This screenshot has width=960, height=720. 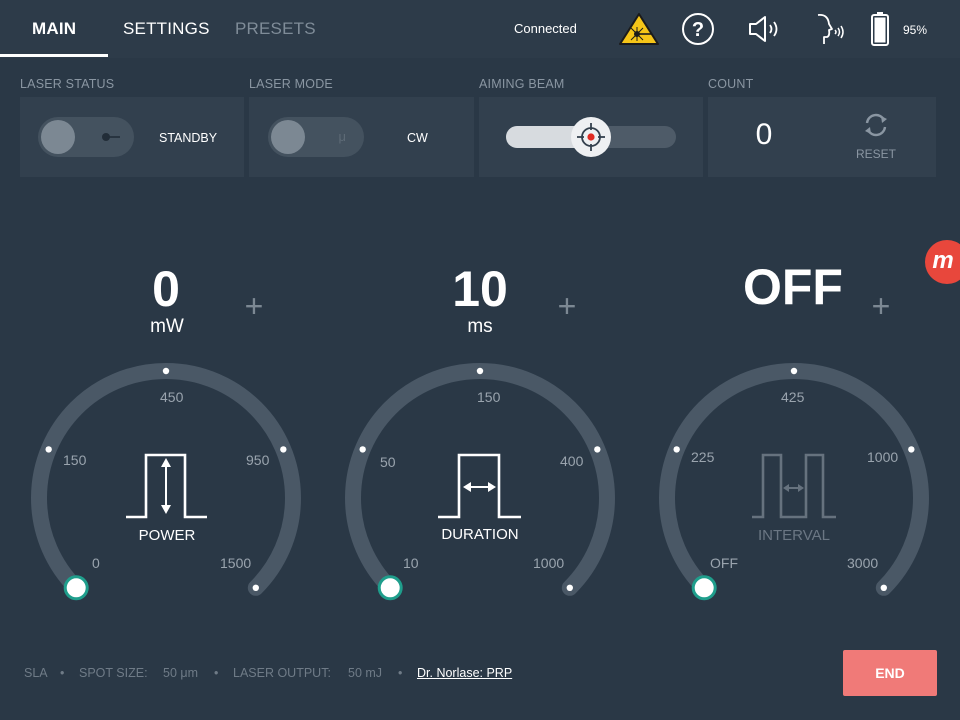 What do you see at coordinates (282, 673) in the screenshot?
I see `laser-output-label: LASER OUTPUT:` at bounding box center [282, 673].